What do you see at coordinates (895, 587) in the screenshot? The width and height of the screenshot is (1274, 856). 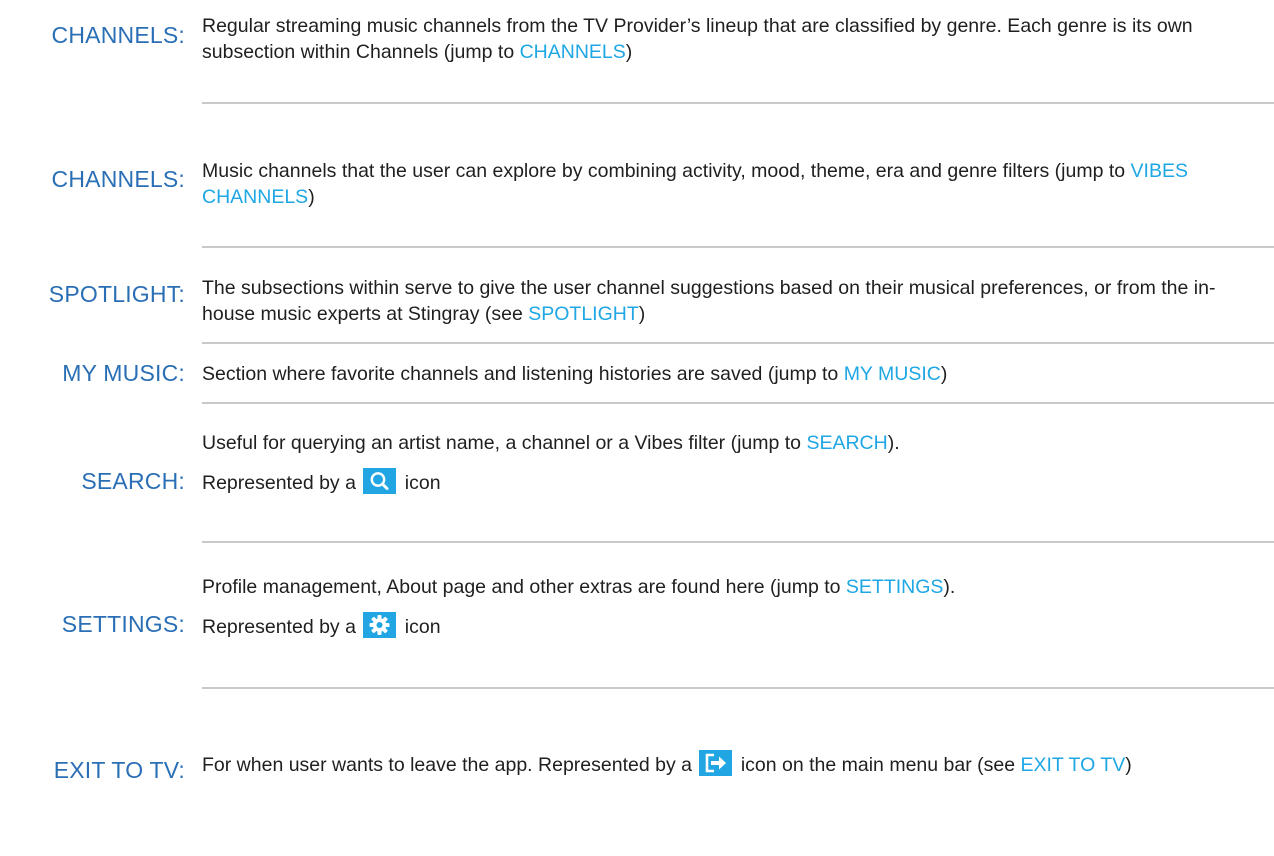 I see `jump-link-settings: SETTINGS` at bounding box center [895, 587].